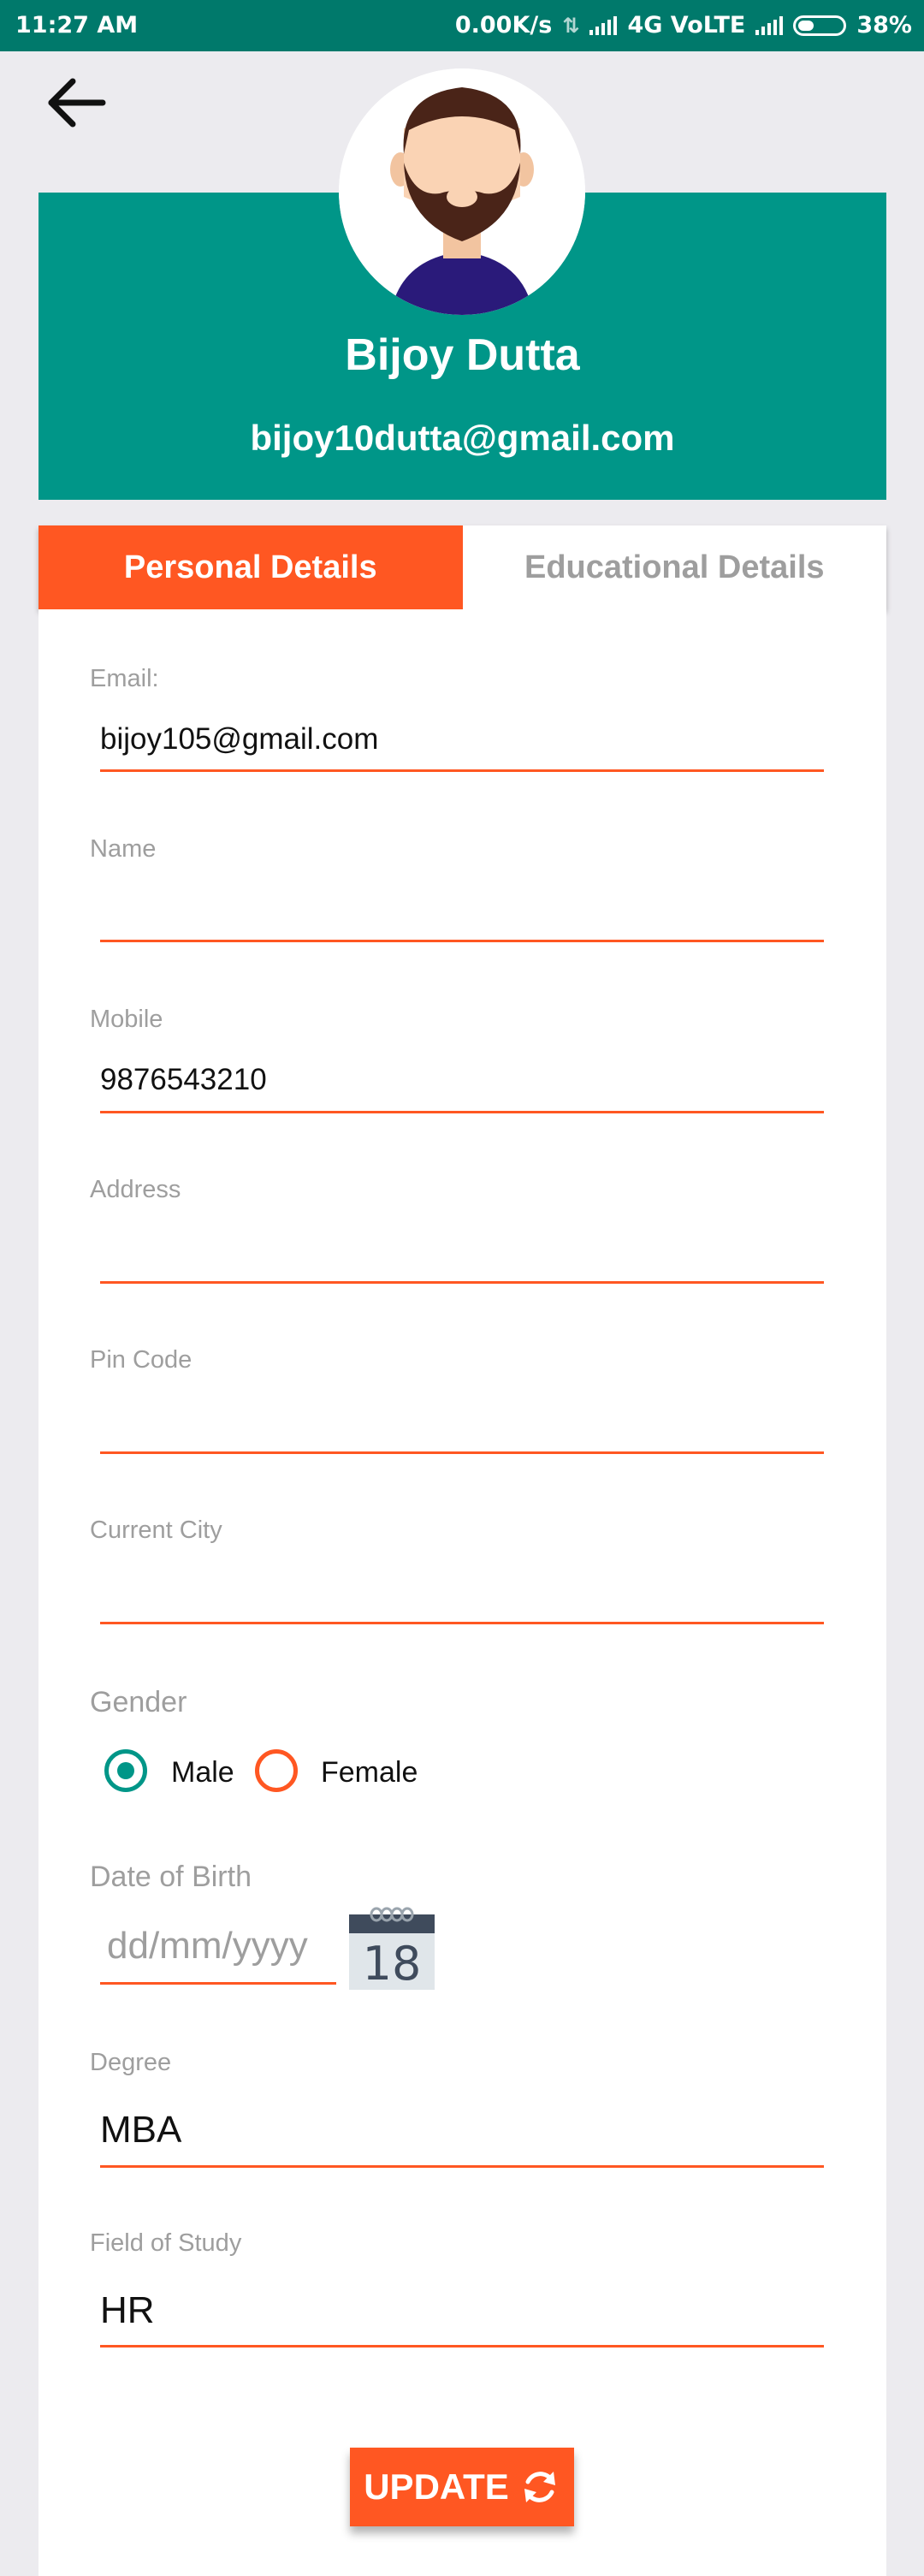 The height and width of the screenshot is (2576, 924). Describe the element at coordinates (141, 1360) in the screenshot. I see `pin-code-label: Pin Code` at that location.